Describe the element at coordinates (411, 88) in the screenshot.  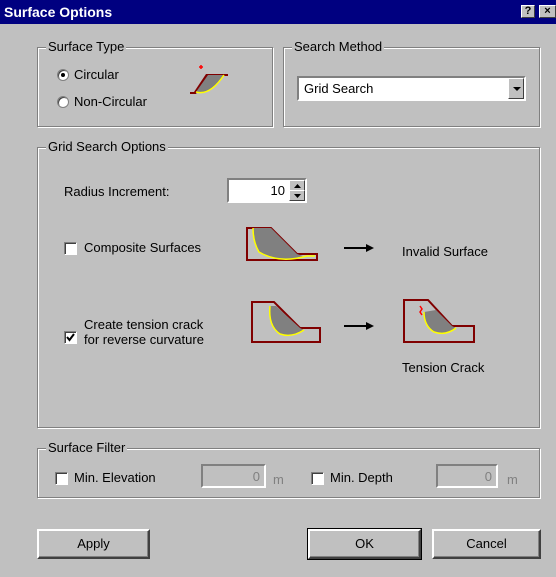
I see `search-method-dropdown: Grid Search` at that location.